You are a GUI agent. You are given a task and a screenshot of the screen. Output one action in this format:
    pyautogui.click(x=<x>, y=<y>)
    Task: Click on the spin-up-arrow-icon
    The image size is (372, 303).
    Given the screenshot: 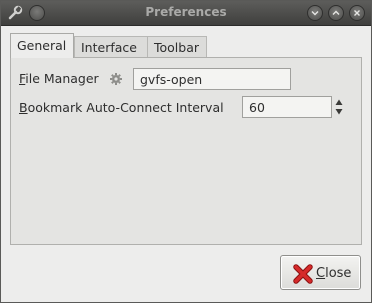 What is the action you would take?
    pyautogui.click(x=339, y=102)
    